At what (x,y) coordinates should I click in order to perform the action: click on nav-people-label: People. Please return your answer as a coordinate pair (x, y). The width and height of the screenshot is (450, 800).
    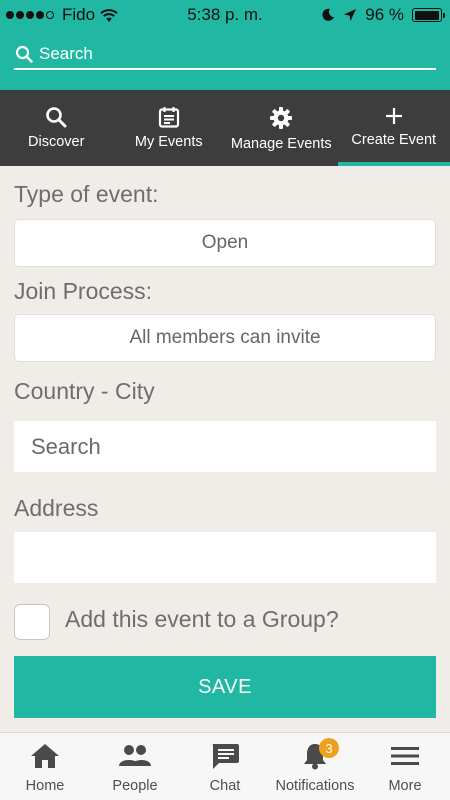
    Looking at the image, I should click on (135, 786).